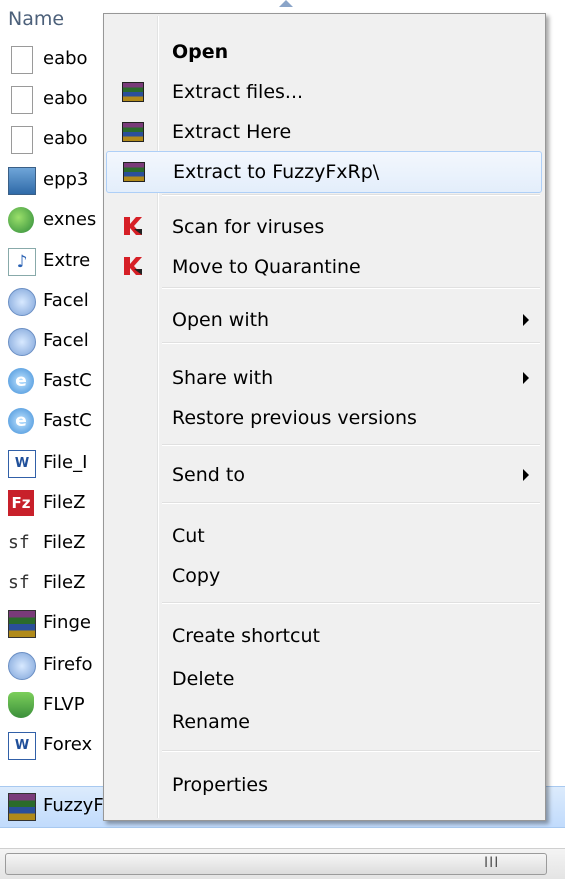 This screenshot has height=879, width=565. What do you see at coordinates (208, 475) in the screenshot?
I see `menu-item-label: Send to` at bounding box center [208, 475].